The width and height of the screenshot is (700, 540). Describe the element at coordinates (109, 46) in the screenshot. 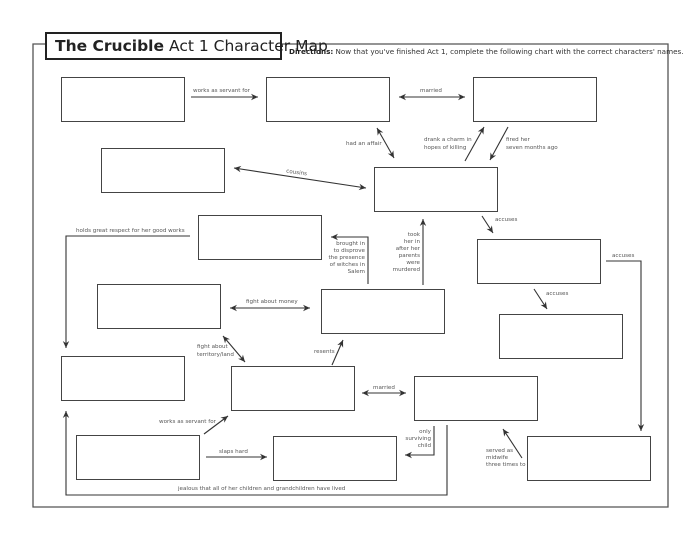

I see `title-bold: The Crucible` at that location.